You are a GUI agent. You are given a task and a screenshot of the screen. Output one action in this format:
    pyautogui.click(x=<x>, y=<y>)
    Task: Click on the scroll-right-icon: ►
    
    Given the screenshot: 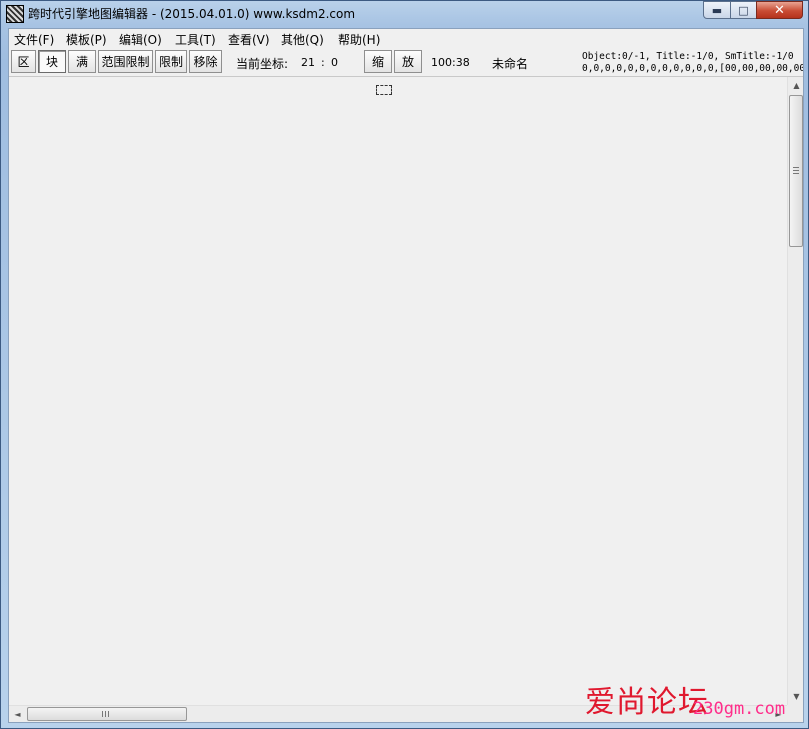 What is the action you would take?
    pyautogui.click(x=778, y=714)
    